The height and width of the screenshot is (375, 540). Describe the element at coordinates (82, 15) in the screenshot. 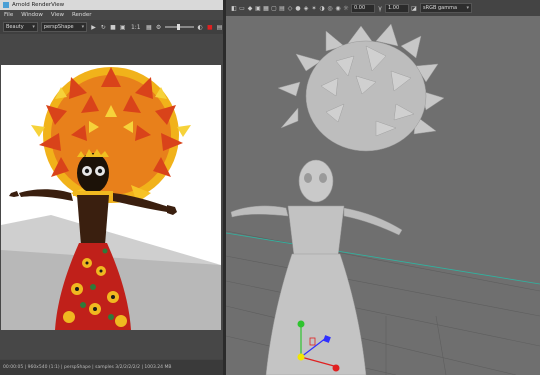

I see `menu-render: Render` at that location.